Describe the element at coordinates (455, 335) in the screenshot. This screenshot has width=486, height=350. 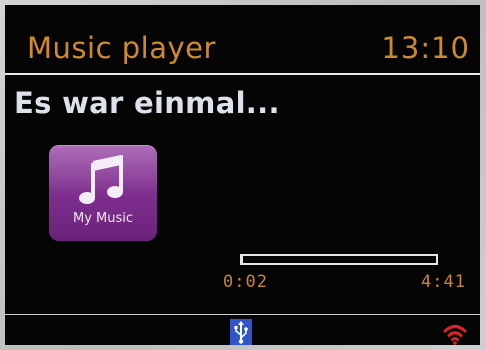
I see `wifi-signal-icon` at that location.